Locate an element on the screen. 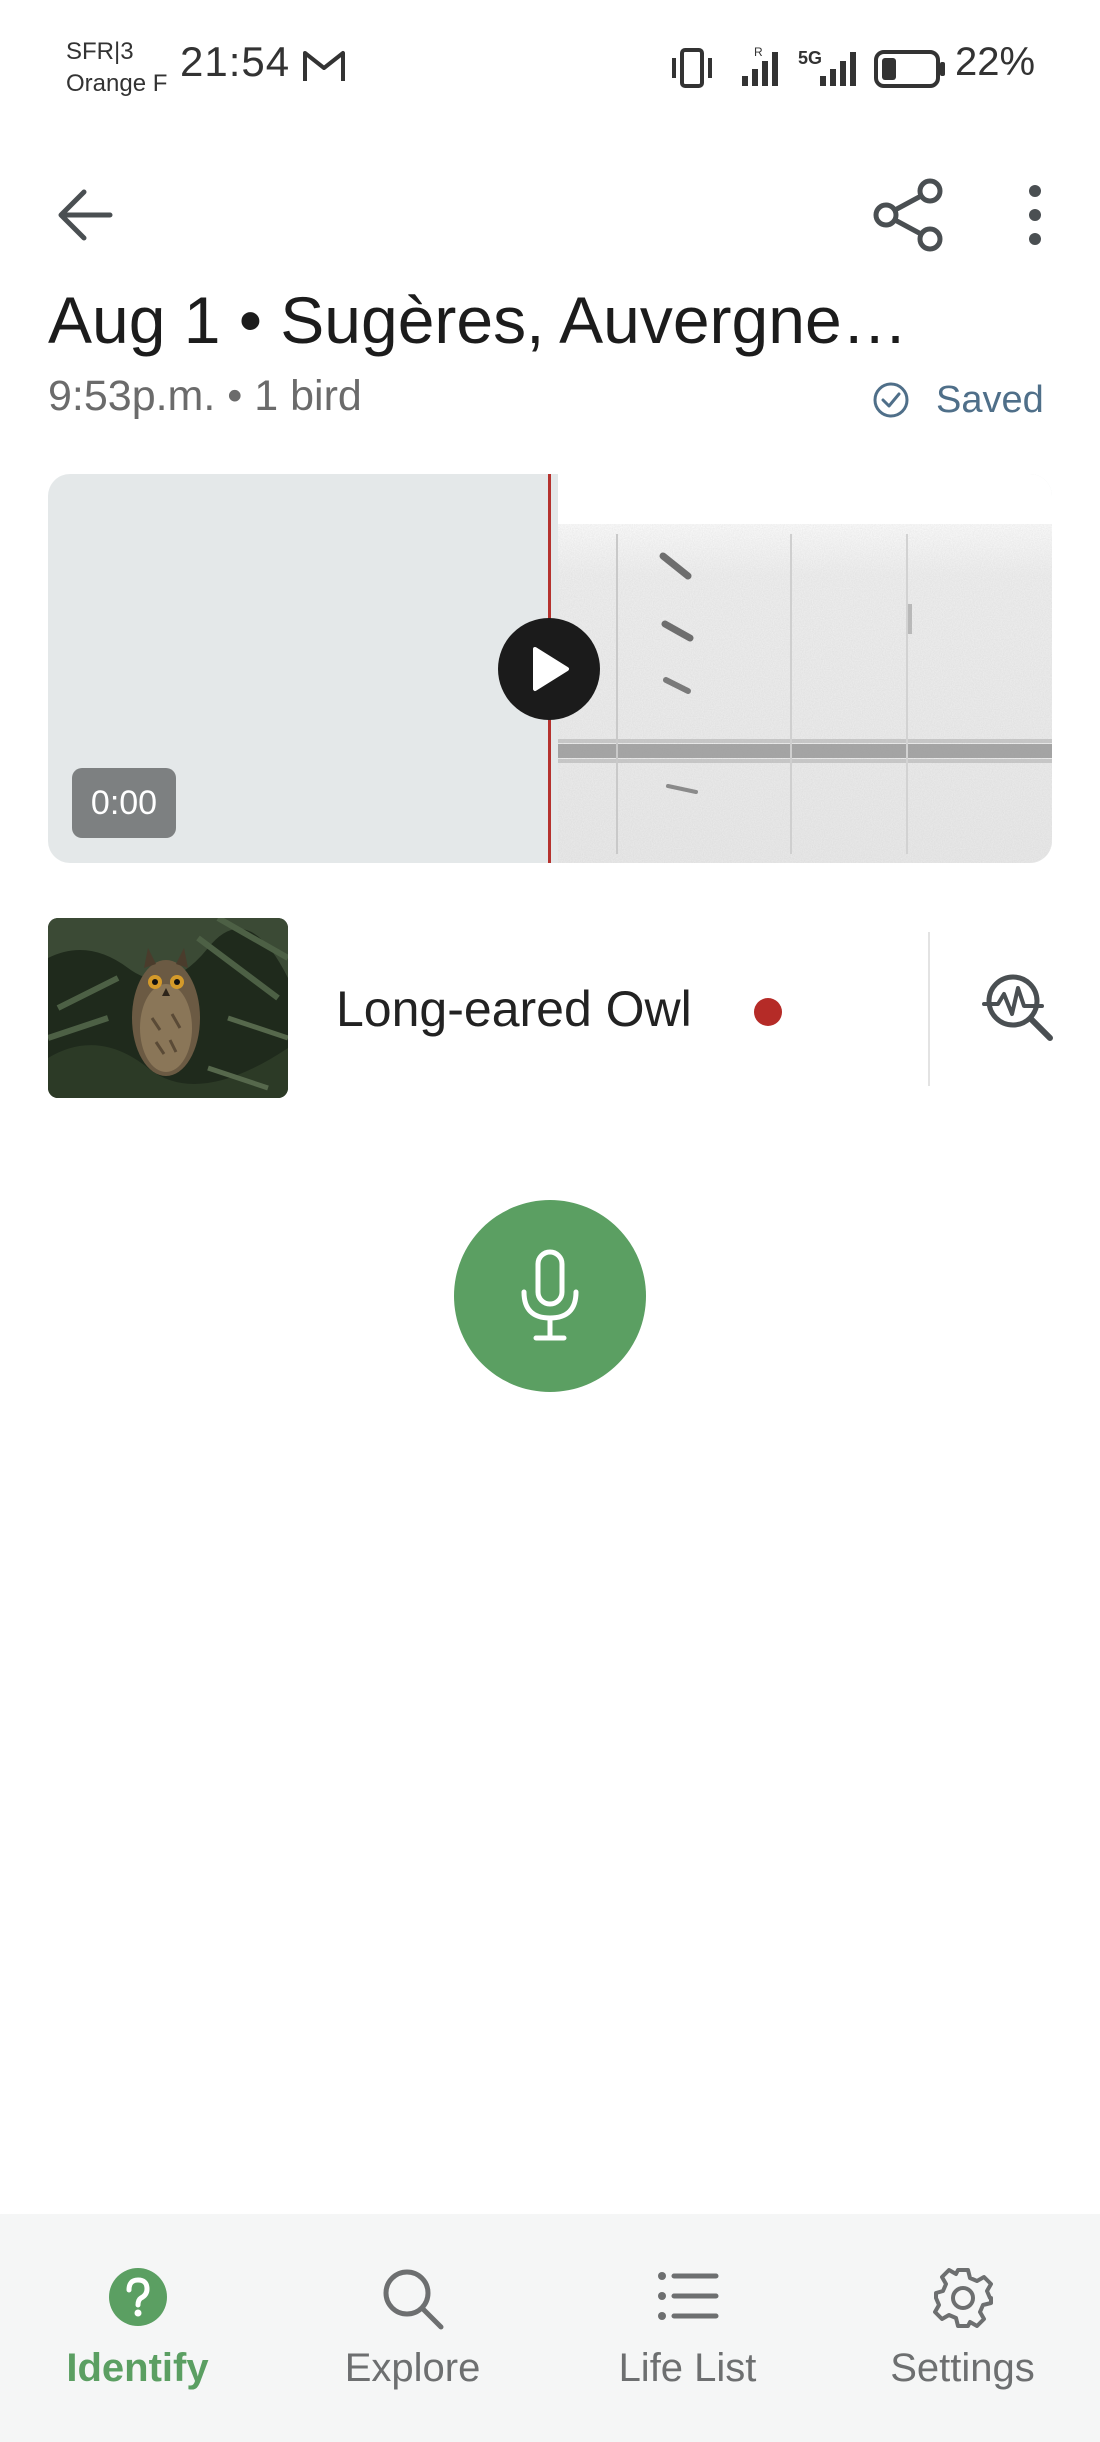  gear-icon is located at coordinates (962, 2298).